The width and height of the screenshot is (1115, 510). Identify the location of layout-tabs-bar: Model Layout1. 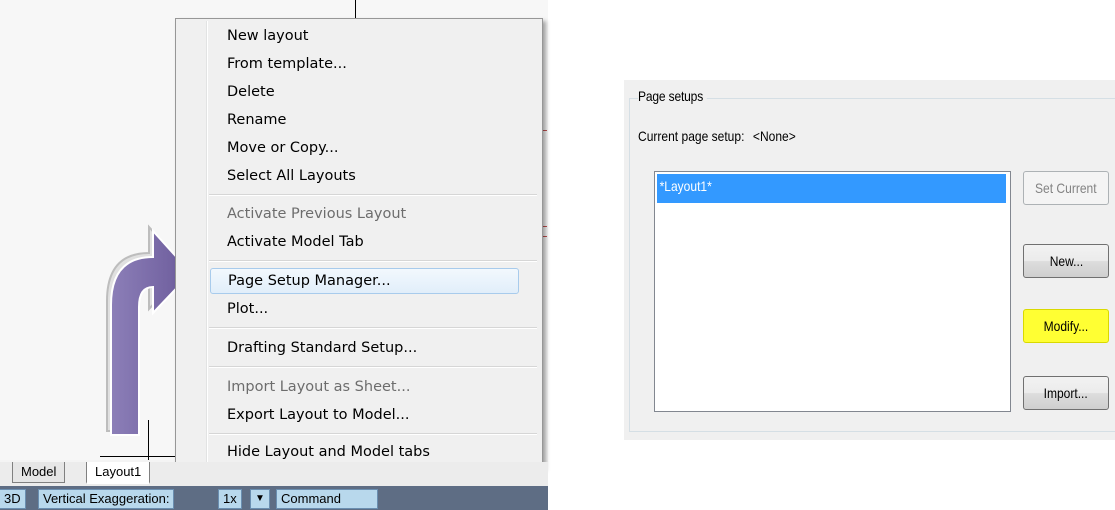
(274, 474).